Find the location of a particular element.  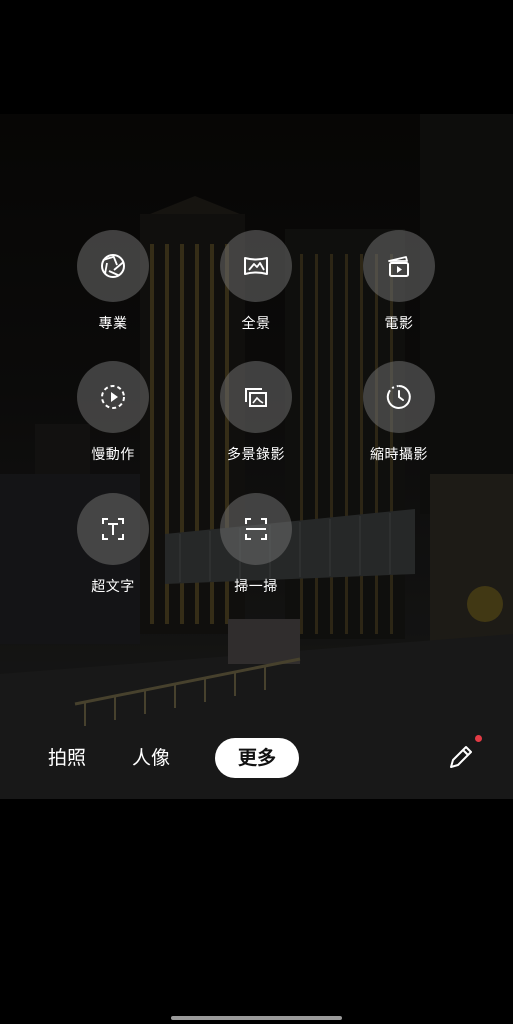

mode-scan: 掃一掃 is located at coordinates (256, 553).